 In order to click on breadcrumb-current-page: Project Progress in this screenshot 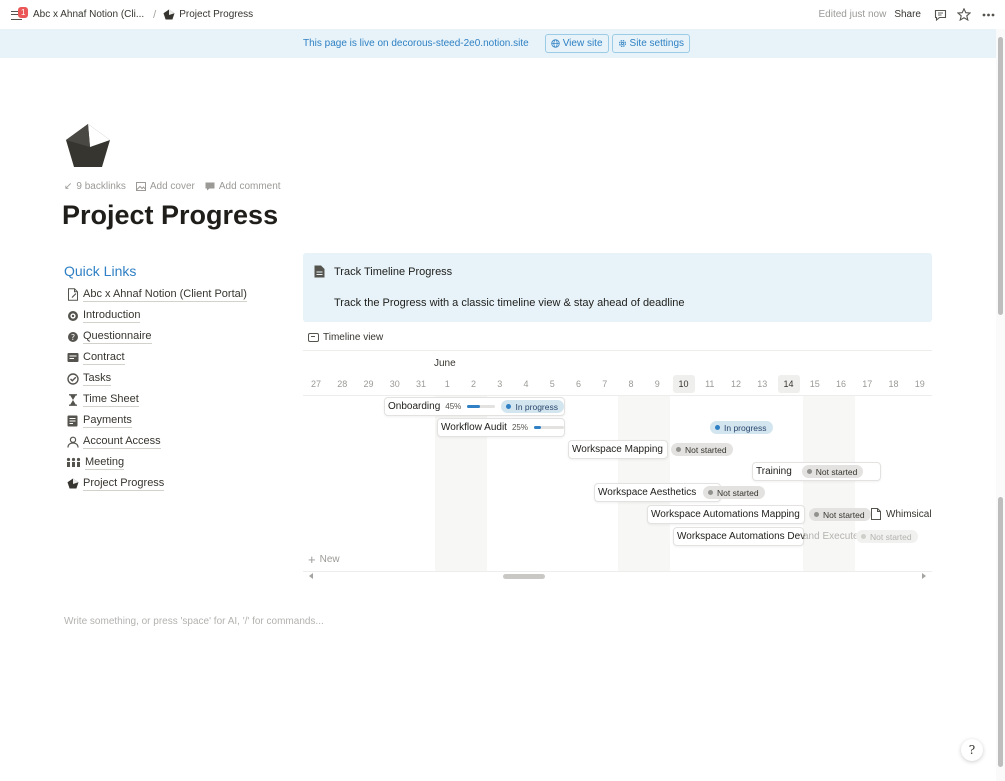, I will do `click(208, 14)`.